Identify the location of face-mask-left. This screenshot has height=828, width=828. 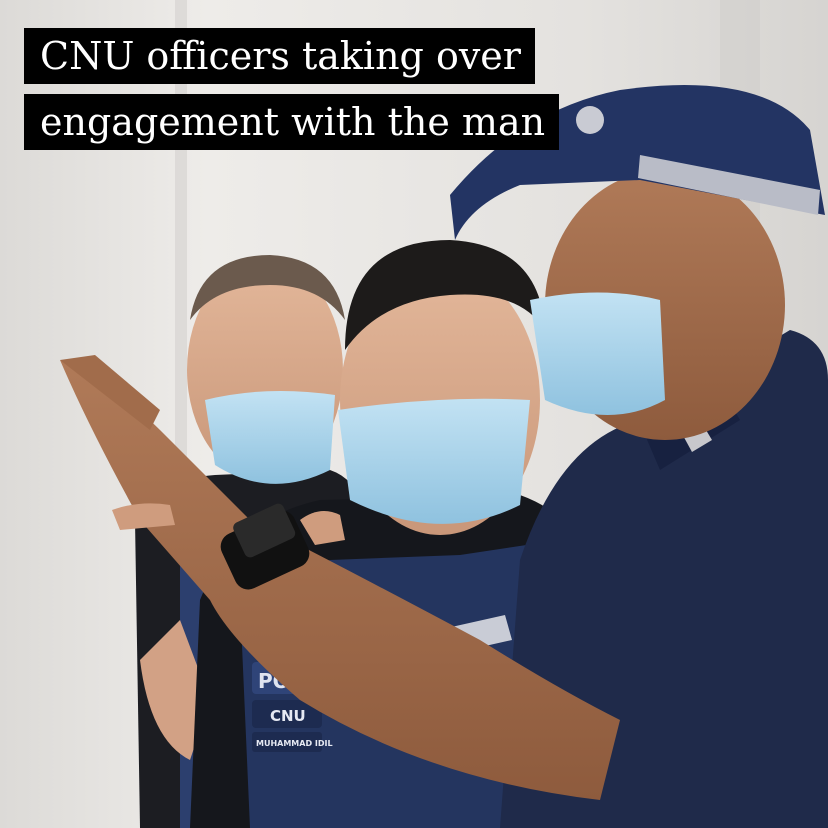
(270, 437).